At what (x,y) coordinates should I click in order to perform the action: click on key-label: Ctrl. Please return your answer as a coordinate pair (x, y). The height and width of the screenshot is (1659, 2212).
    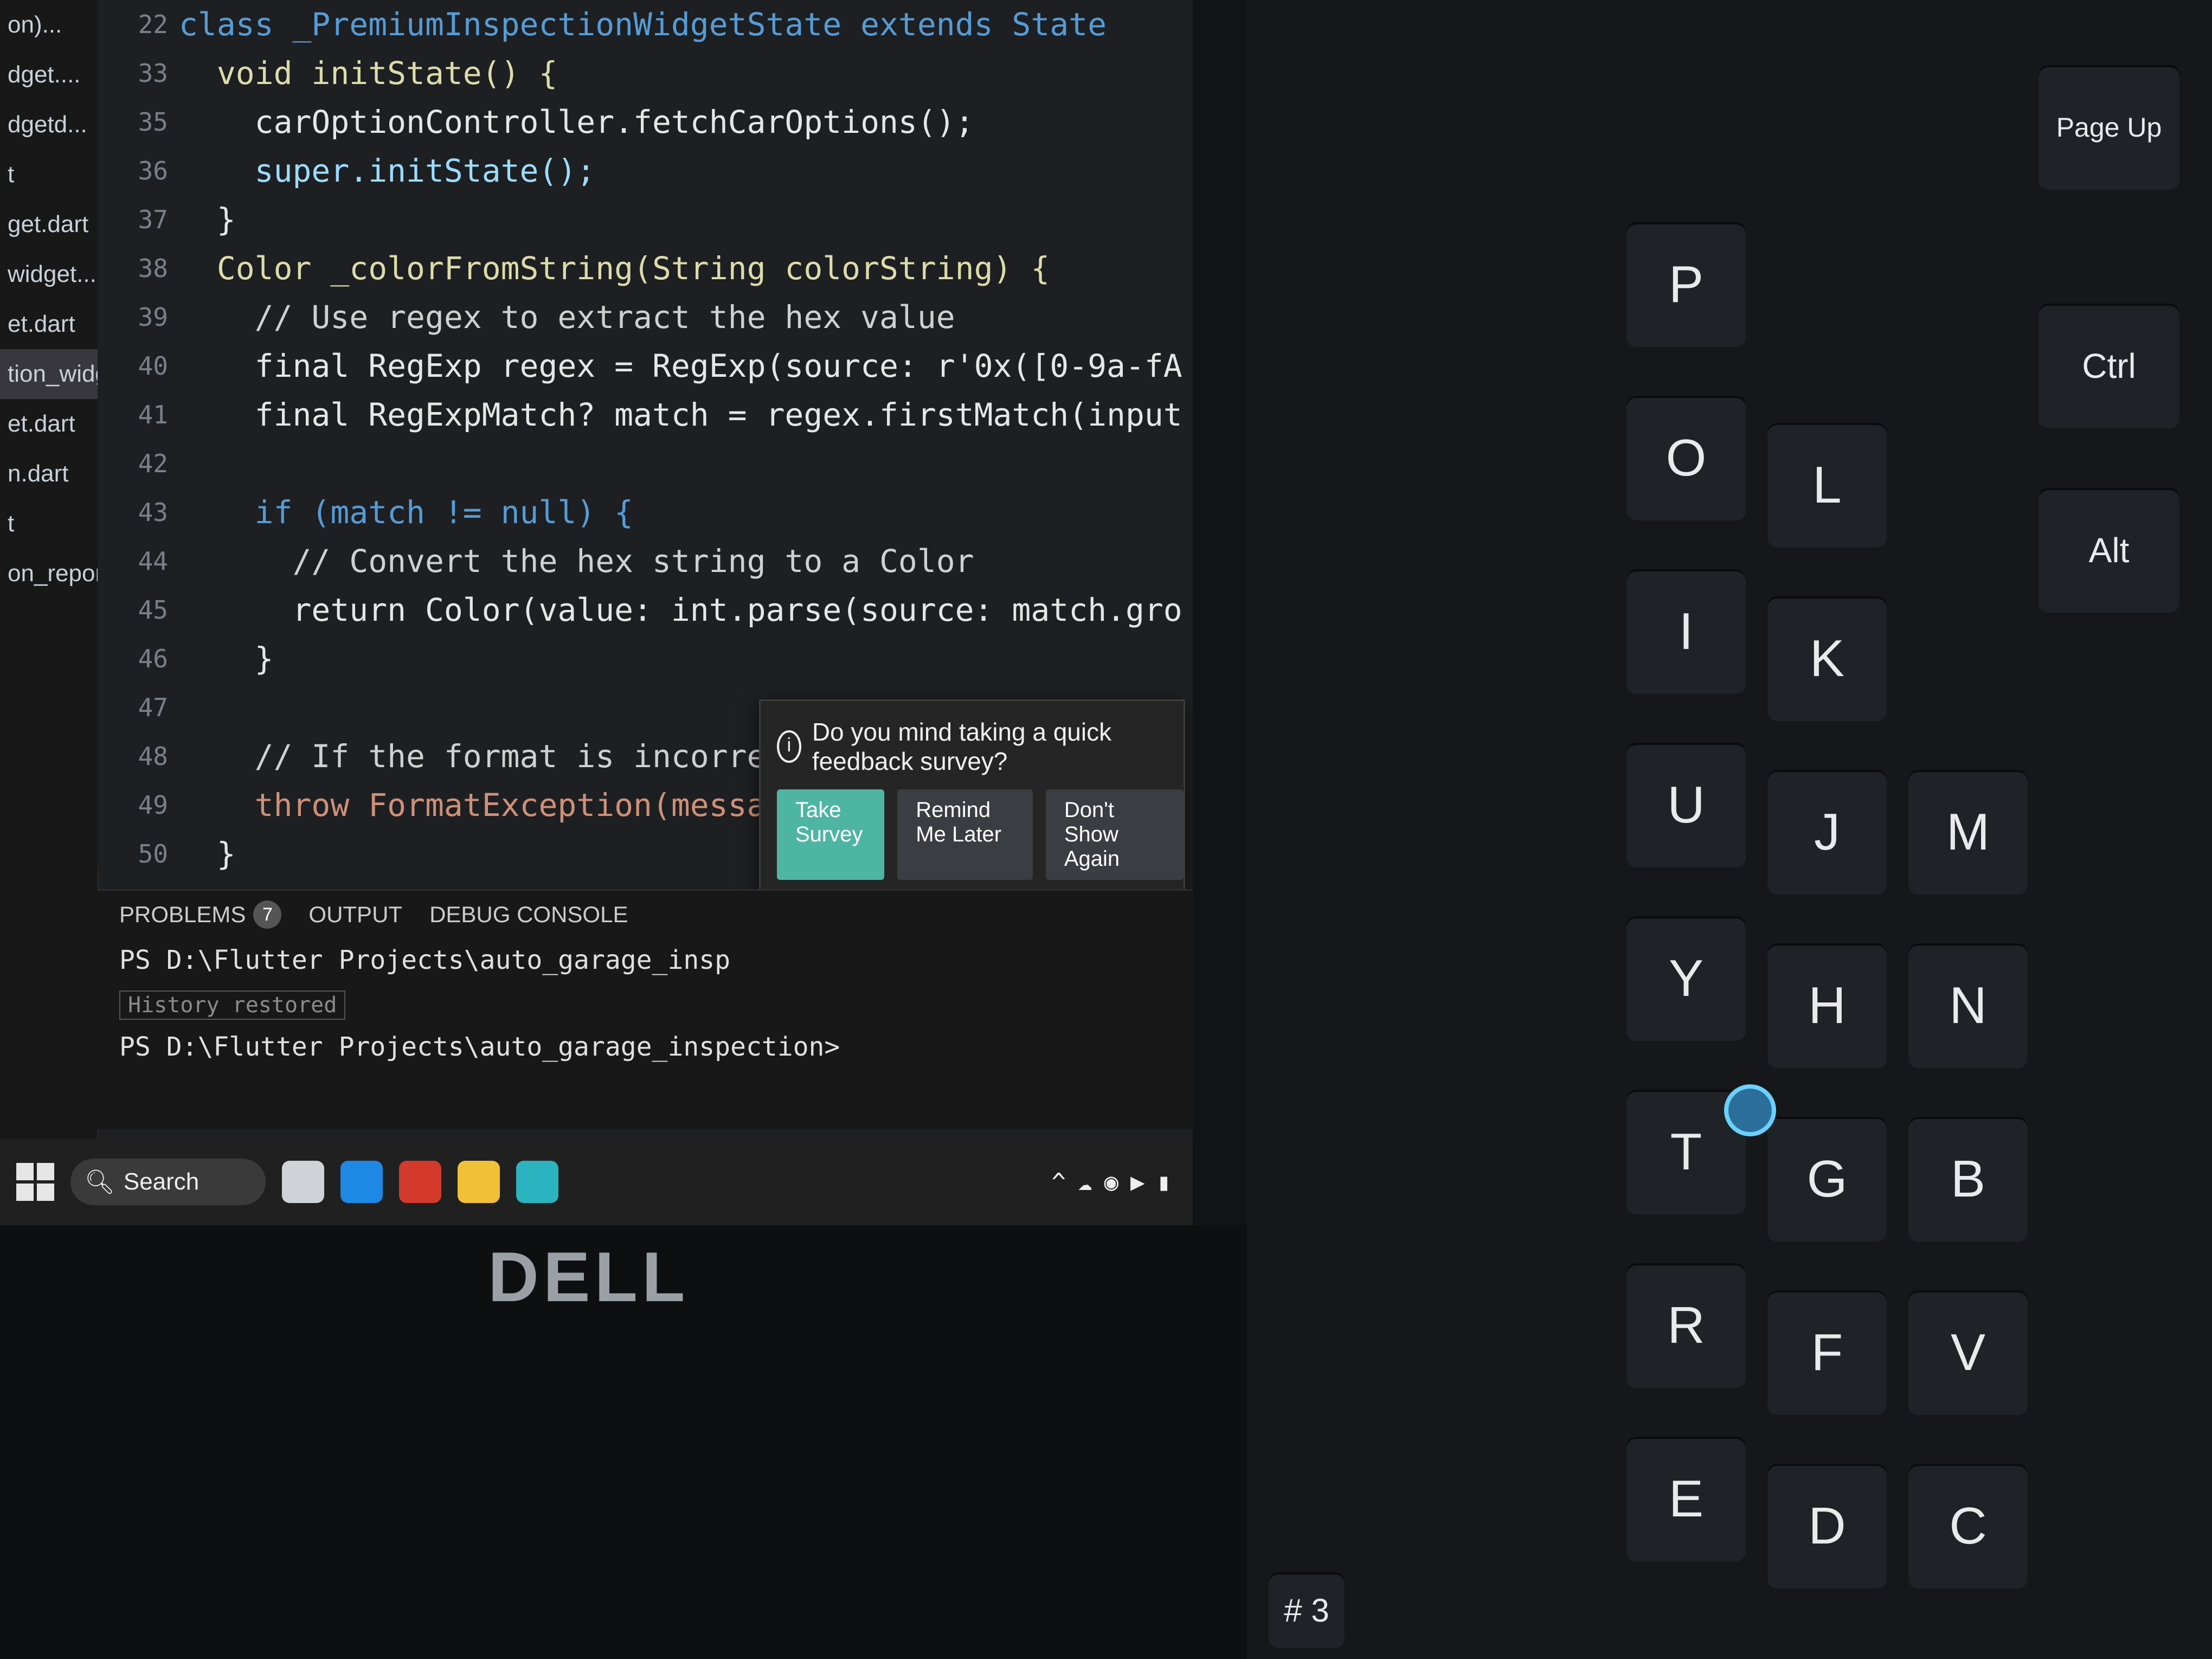
    Looking at the image, I should click on (2109, 365).